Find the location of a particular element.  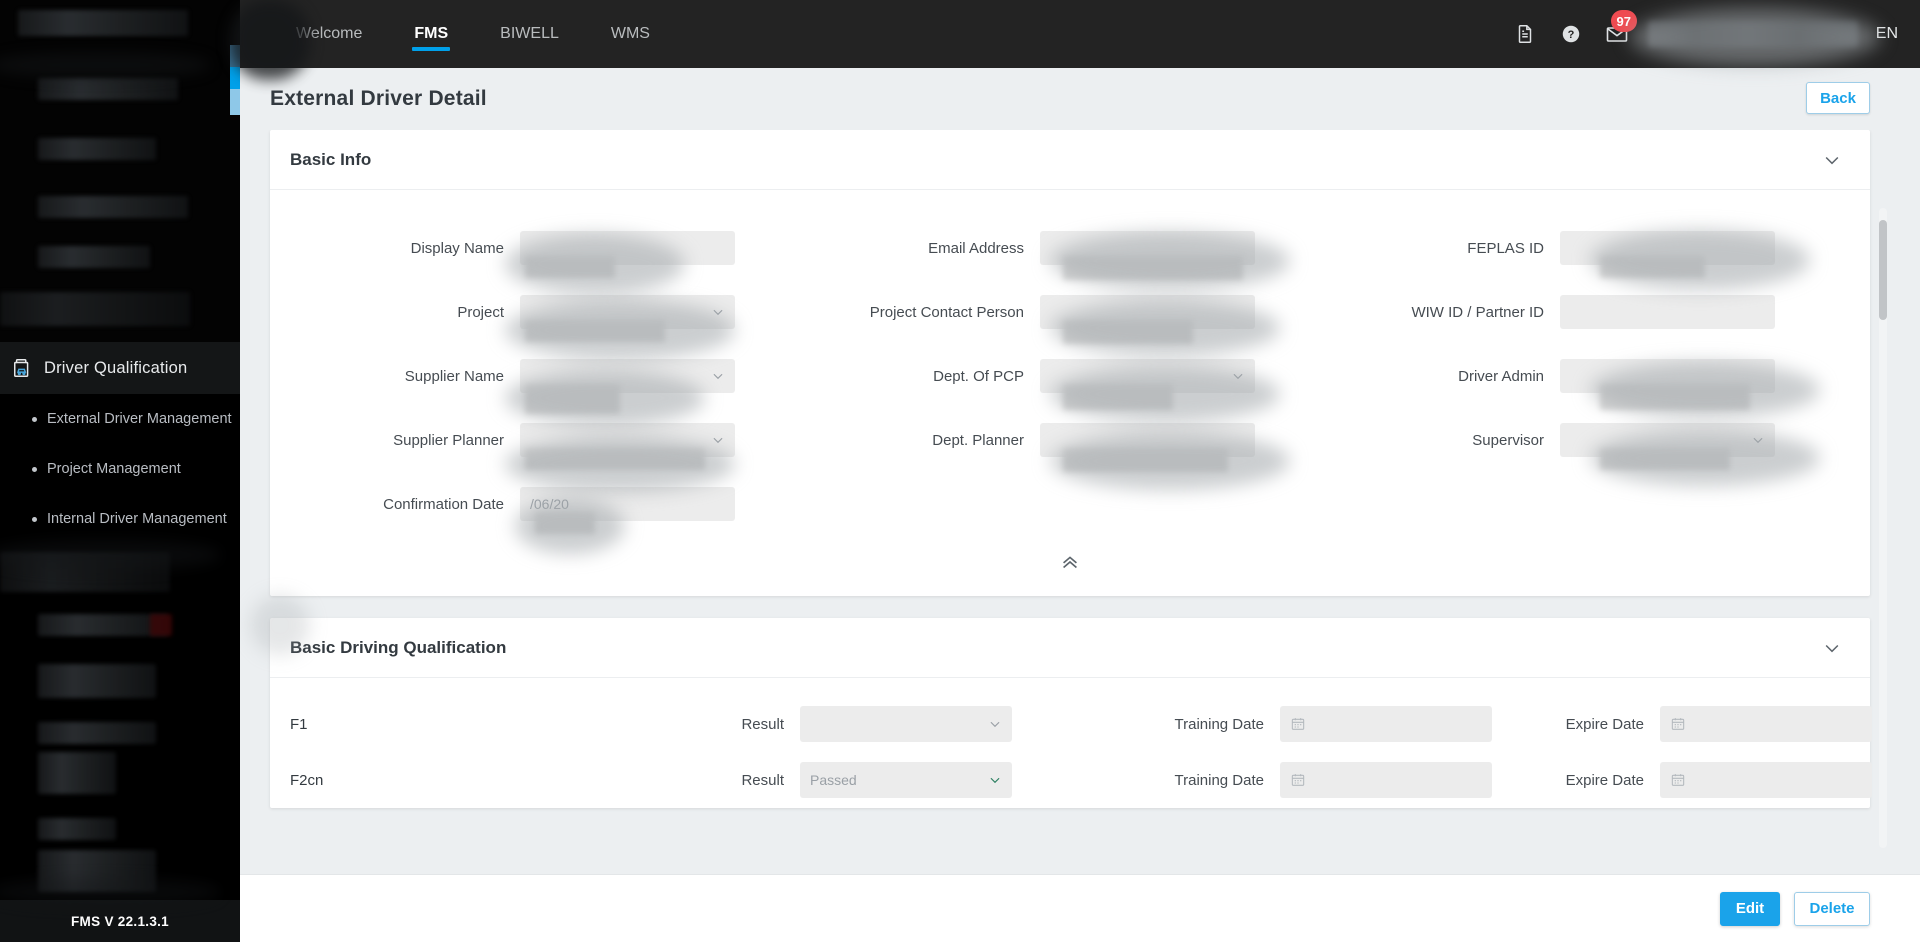

nav-tab-biwell: BIWELL is located at coordinates (529, 34).